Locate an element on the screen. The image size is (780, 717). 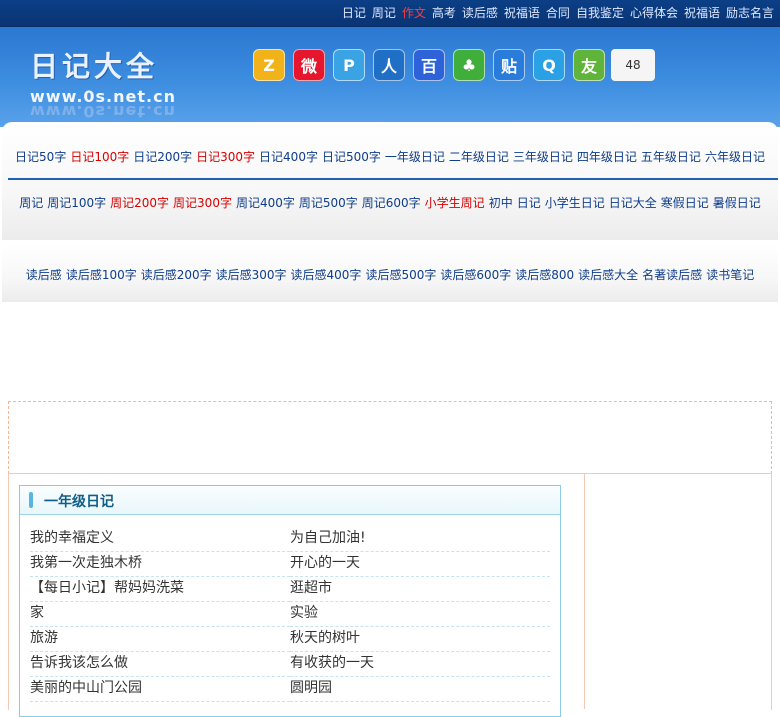
top-nav-link: 周记 is located at coordinates (384, 13).